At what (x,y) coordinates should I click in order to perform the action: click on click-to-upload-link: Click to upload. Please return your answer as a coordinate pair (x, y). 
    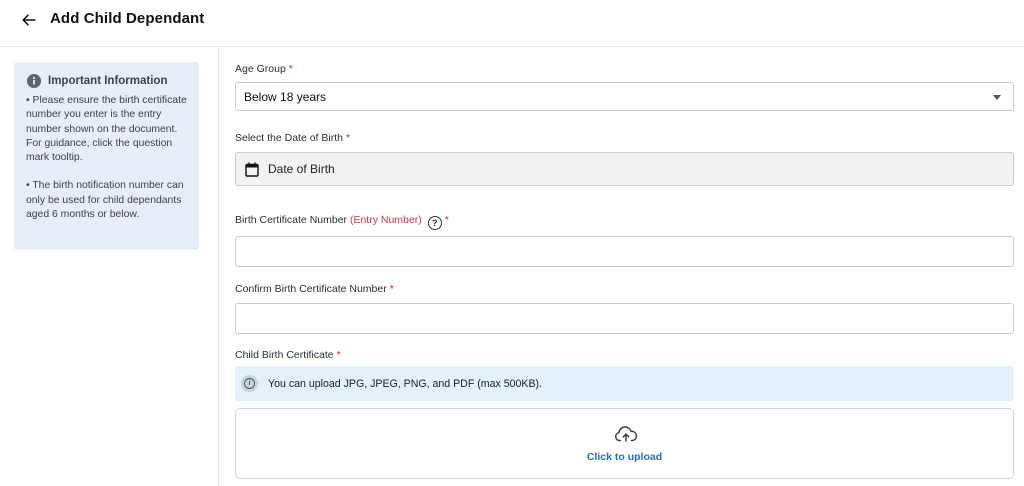
    Looking at the image, I should click on (624, 457).